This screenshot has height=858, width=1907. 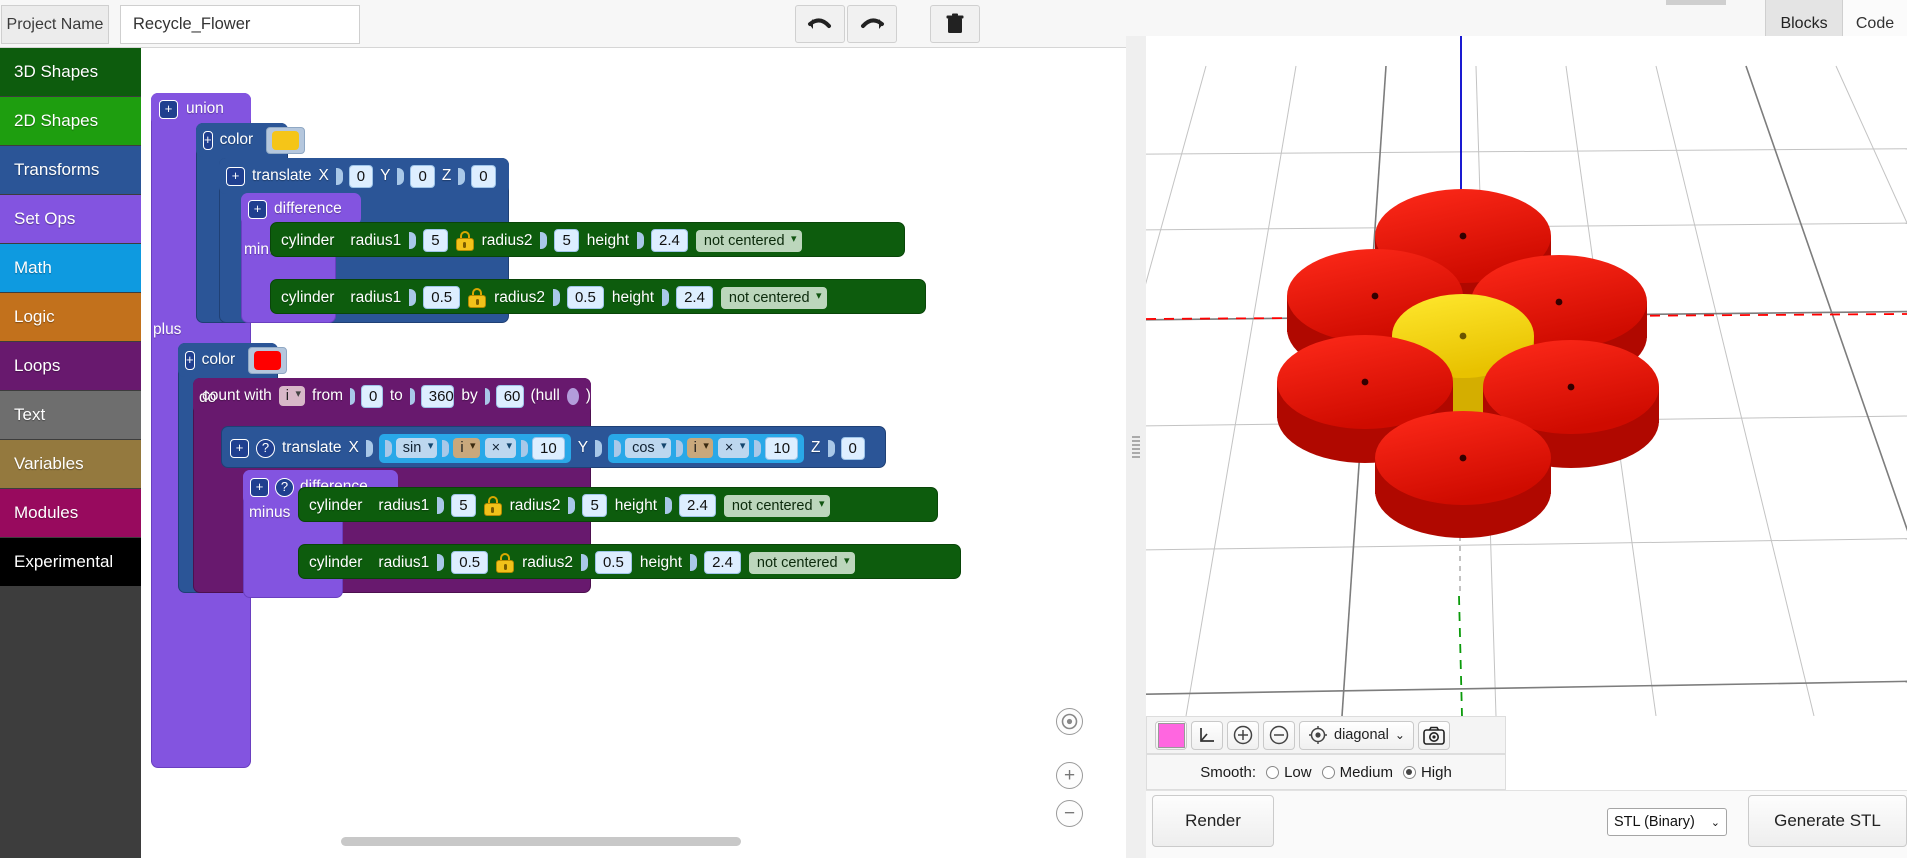 I want to click on block-difference-top-header: + difference, so click(x=301, y=209).